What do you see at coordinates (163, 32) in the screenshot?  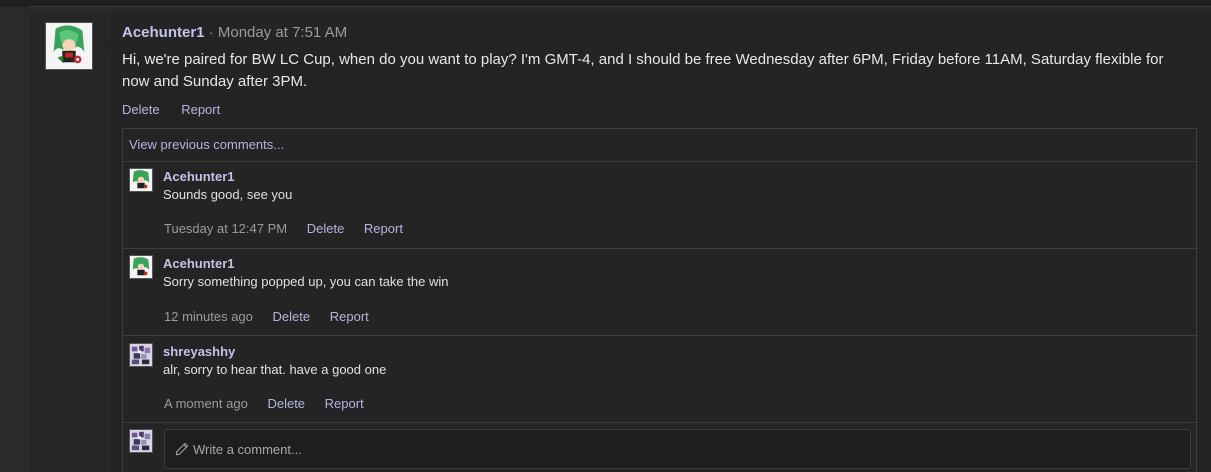 I see `post-author-name: Acehunter1` at bounding box center [163, 32].